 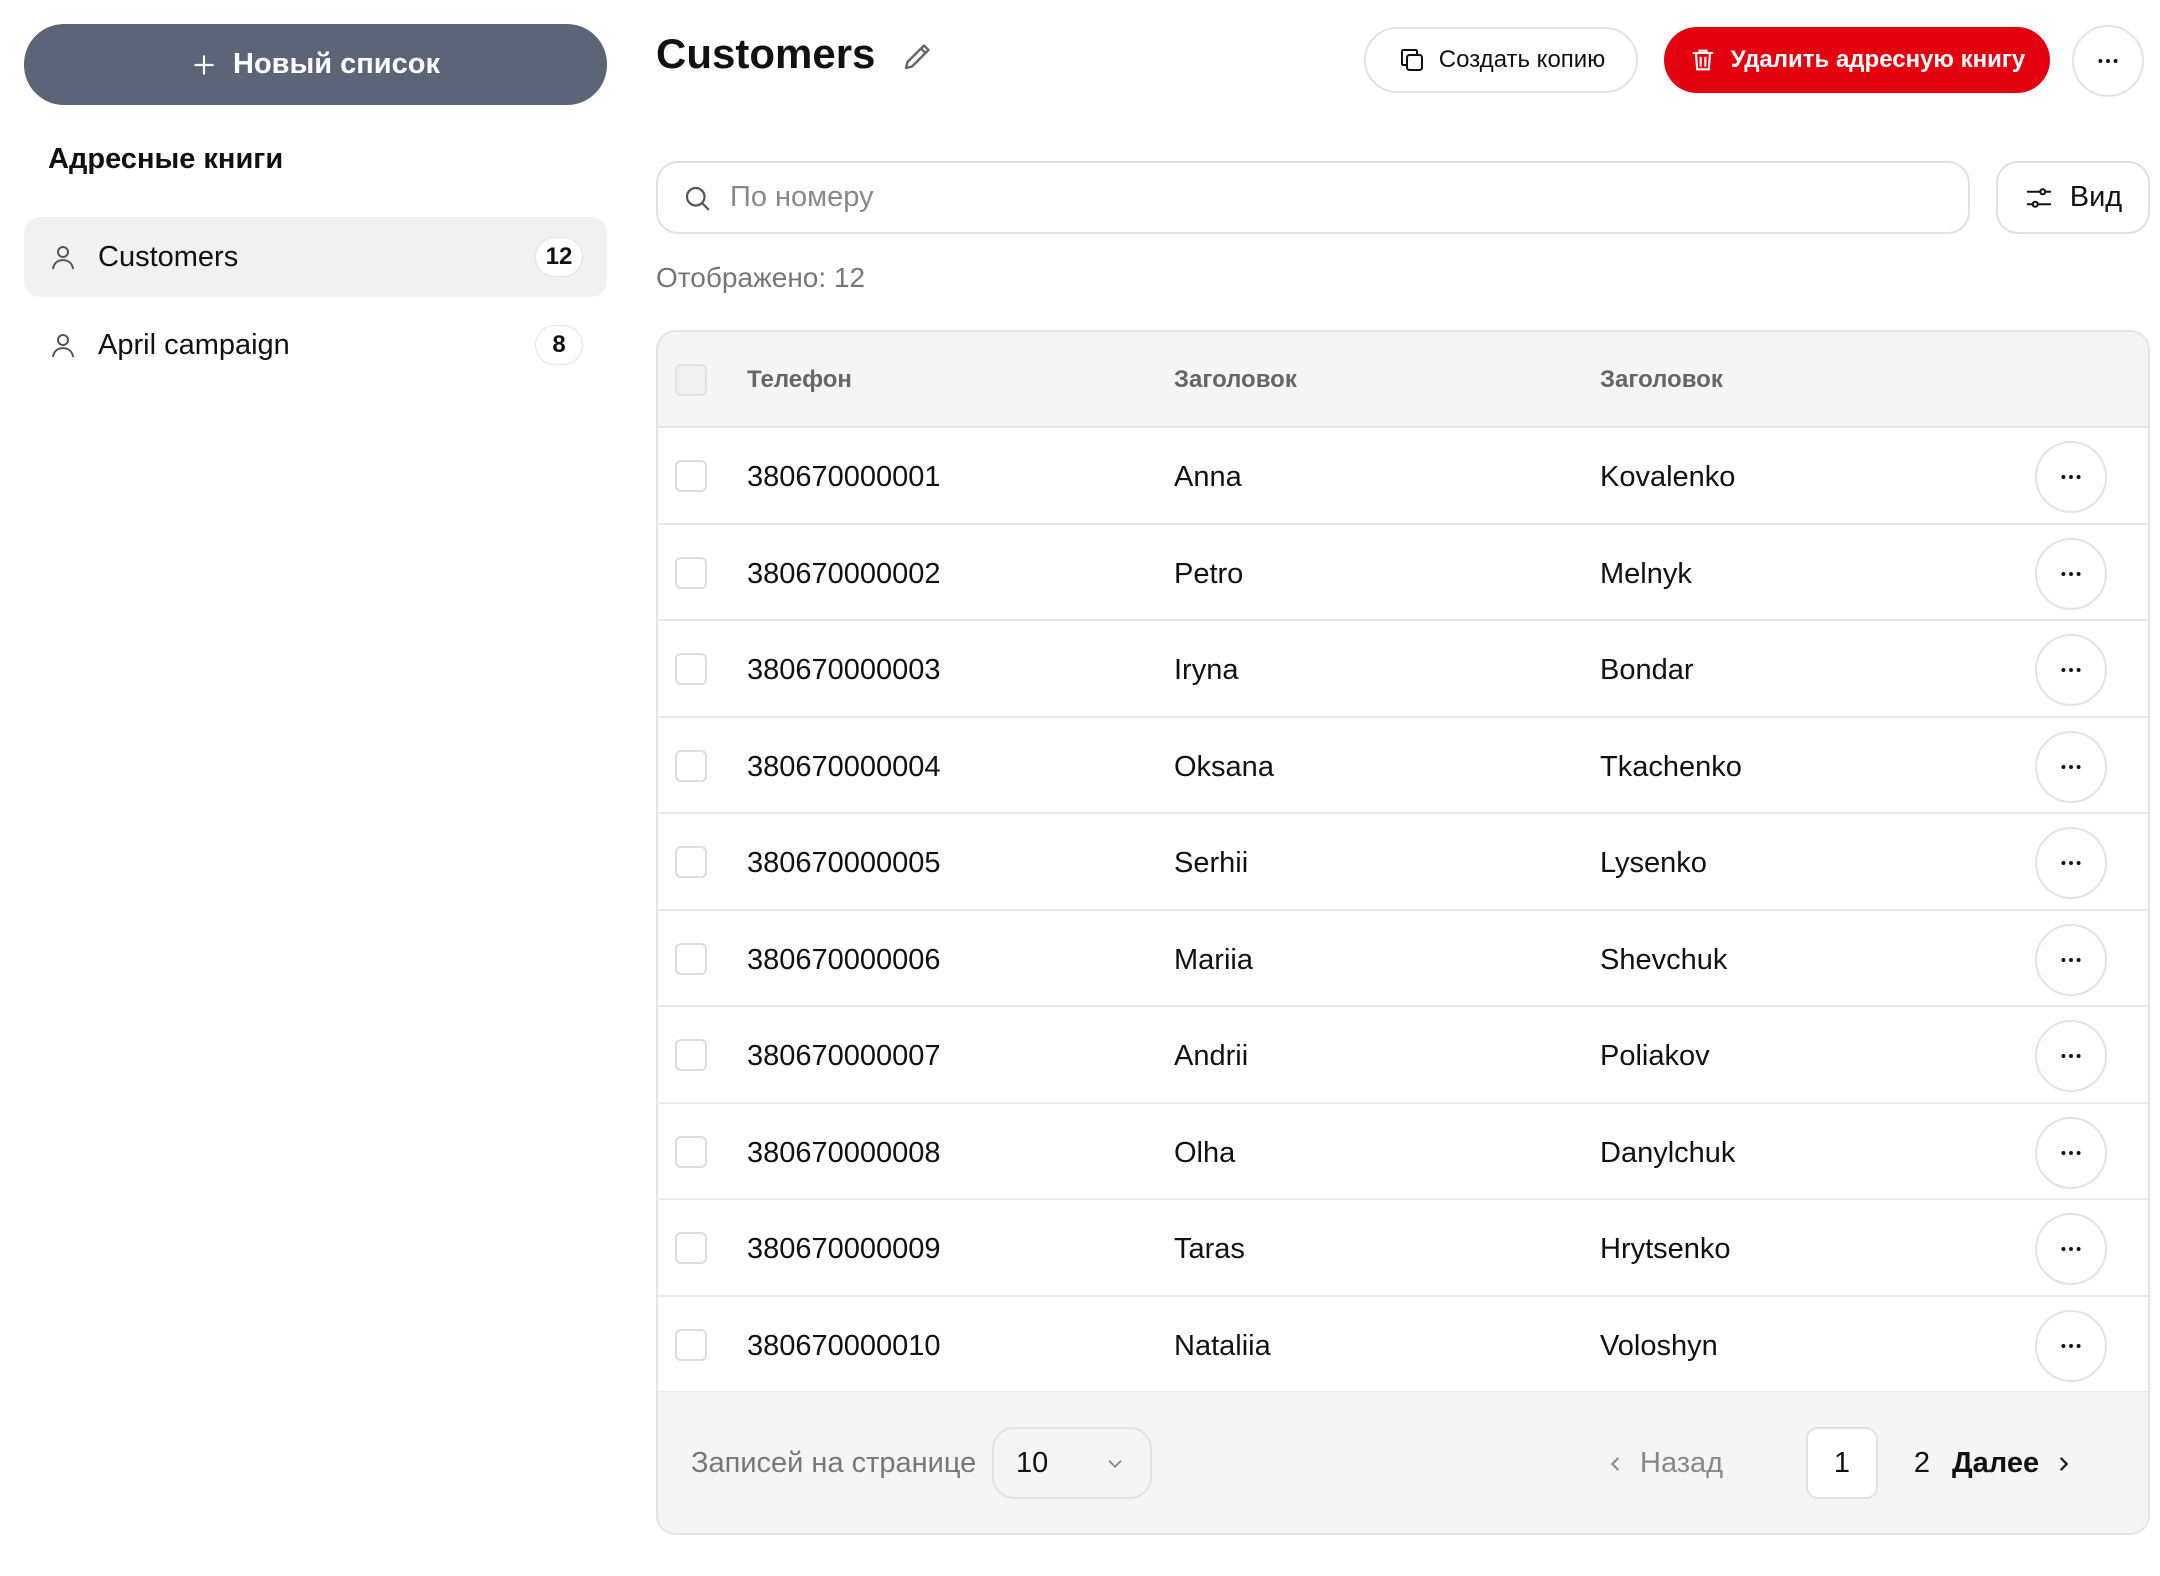 I want to click on shown-count: Отображено: 12, so click(x=761, y=277).